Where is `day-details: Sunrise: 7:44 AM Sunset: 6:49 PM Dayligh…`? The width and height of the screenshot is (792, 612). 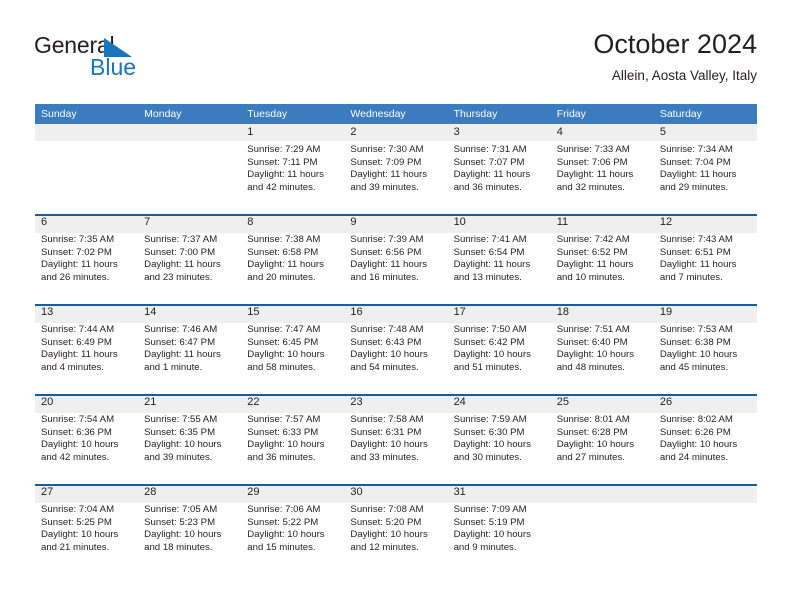
day-details: Sunrise: 7:44 AM Sunset: 6:49 PM Dayligh… is located at coordinates (89, 347).